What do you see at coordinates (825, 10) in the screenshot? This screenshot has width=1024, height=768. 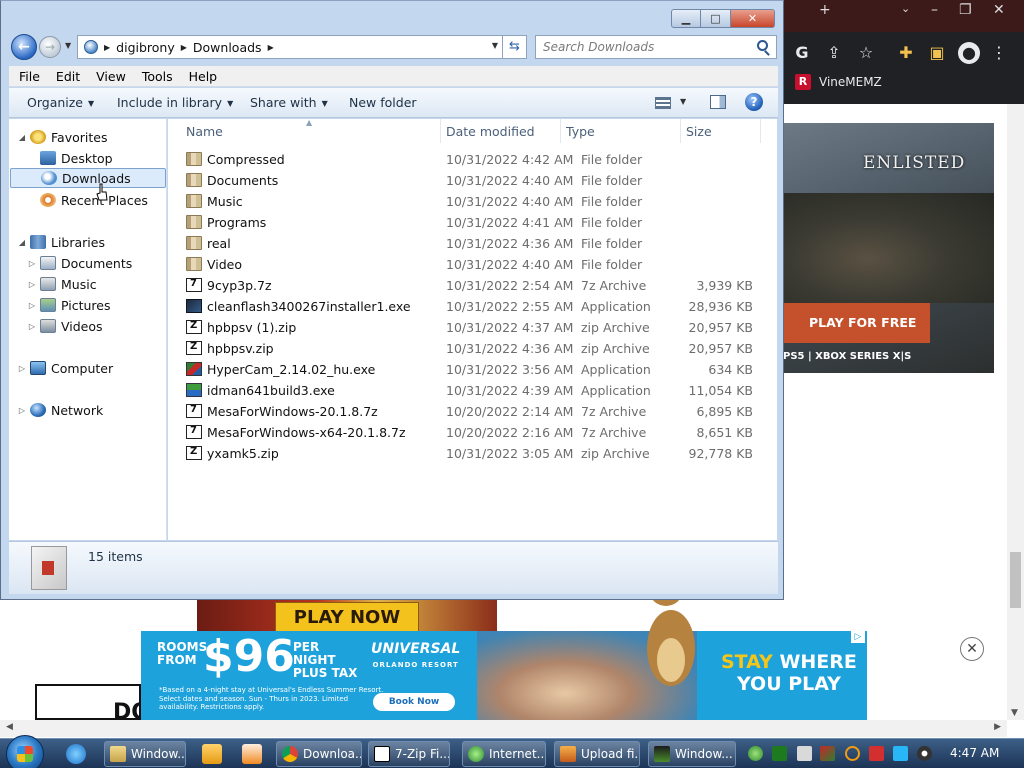 I see `new-tab-icon: +` at bounding box center [825, 10].